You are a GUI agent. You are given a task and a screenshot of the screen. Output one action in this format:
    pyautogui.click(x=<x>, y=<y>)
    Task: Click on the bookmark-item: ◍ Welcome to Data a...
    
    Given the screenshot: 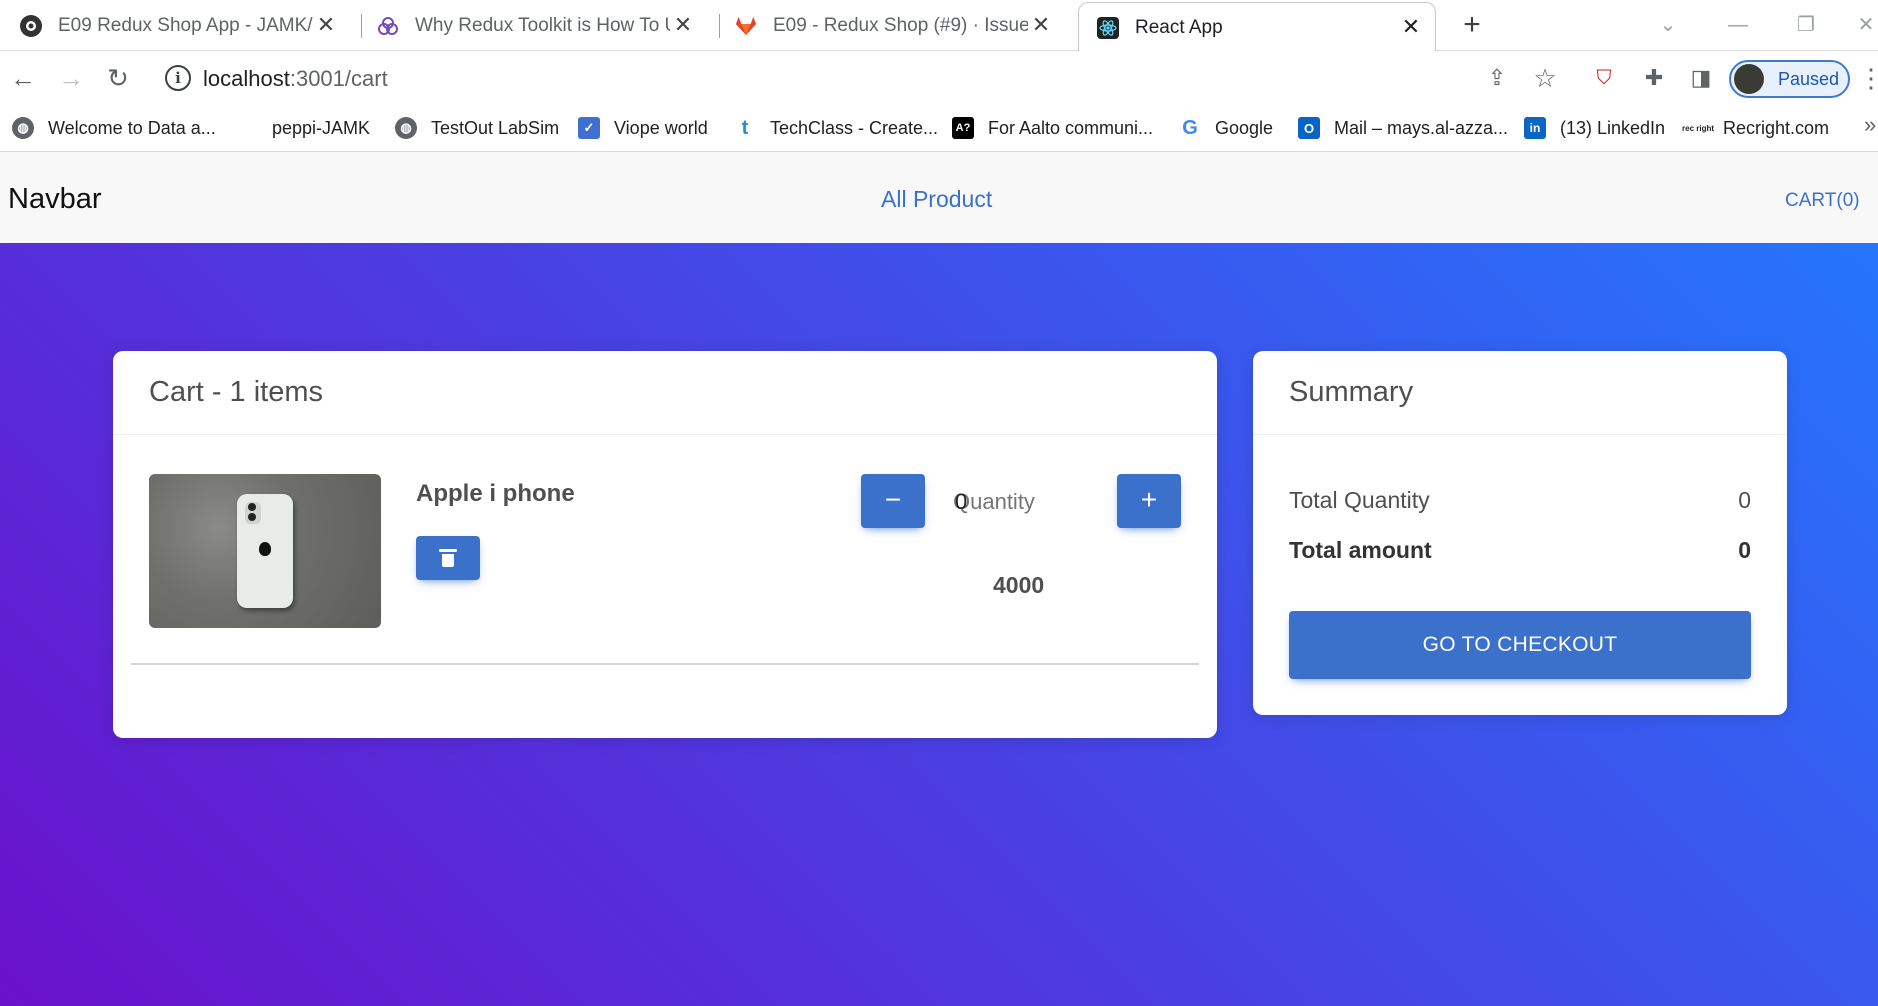 What is the action you would take?
    pyautogui.click(x=114, y=128)
    